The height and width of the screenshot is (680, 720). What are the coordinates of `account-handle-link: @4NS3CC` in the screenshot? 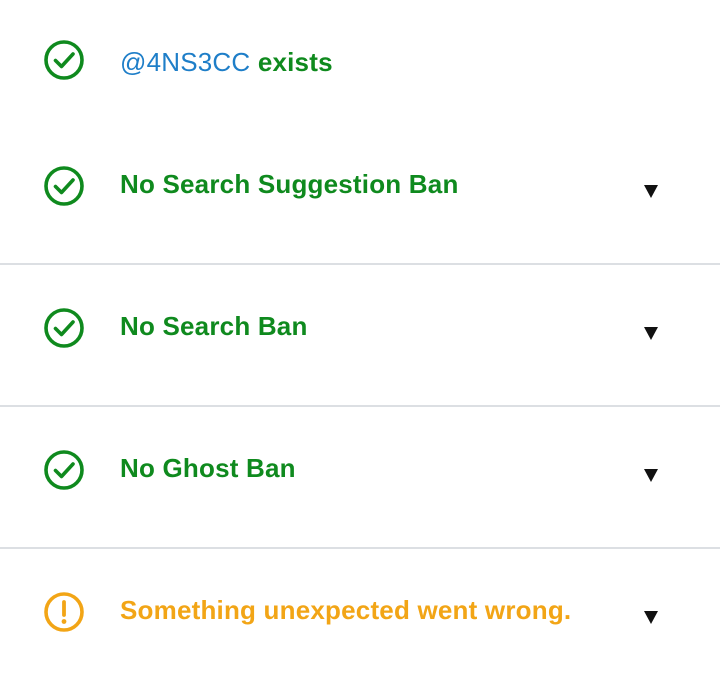 It's located at (185, 62).